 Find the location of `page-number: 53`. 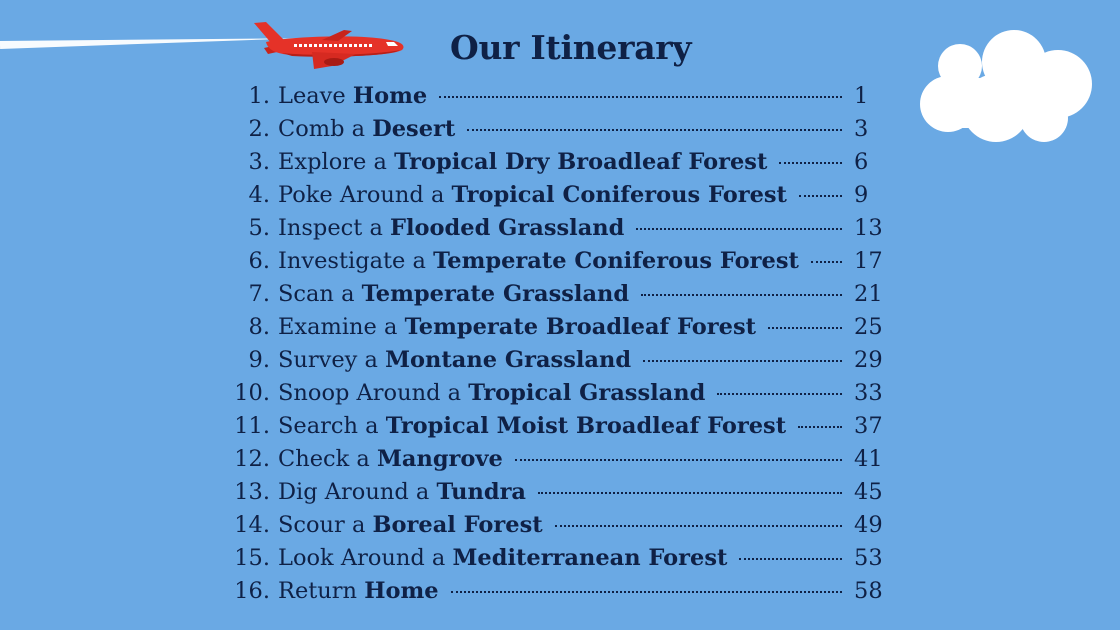

page-number: 53 is located at coordinates (868, 558).